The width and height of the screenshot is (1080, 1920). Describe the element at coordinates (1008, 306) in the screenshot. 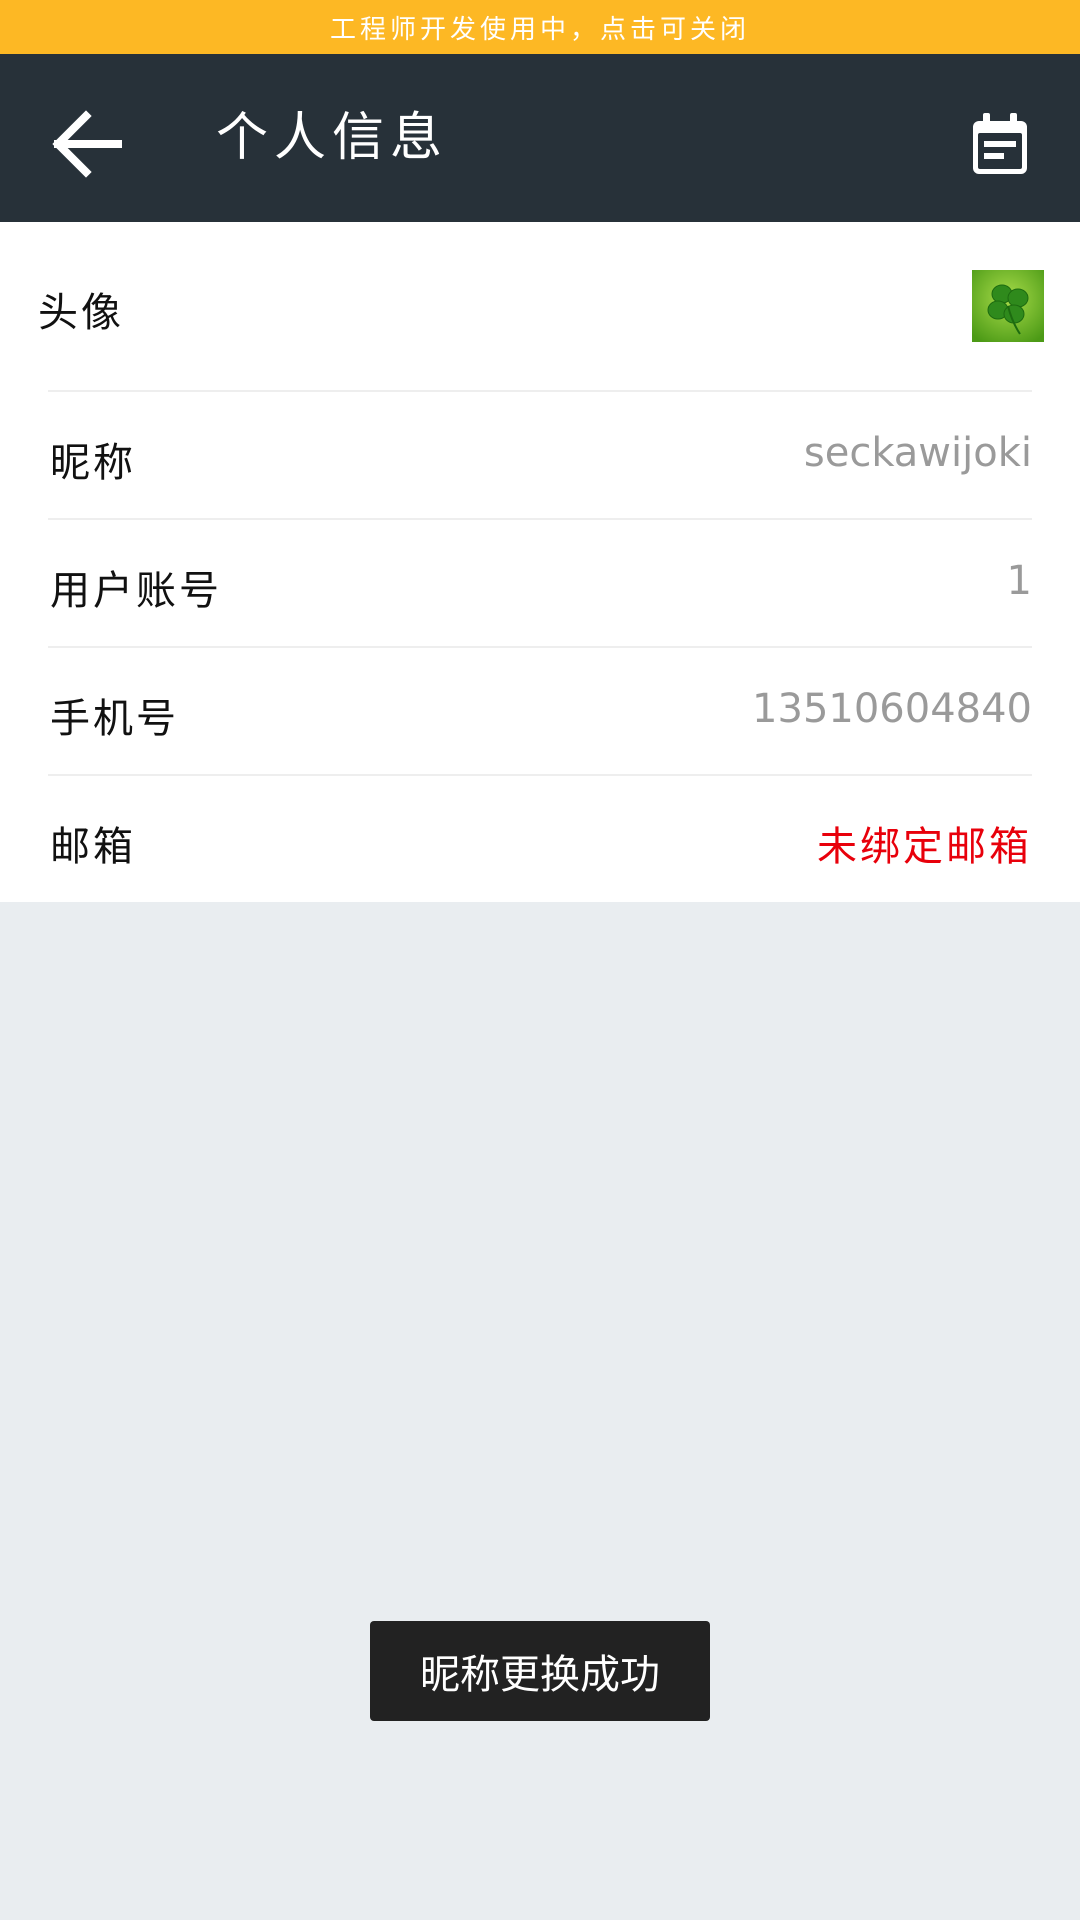

I see `avatar-image` at that location.